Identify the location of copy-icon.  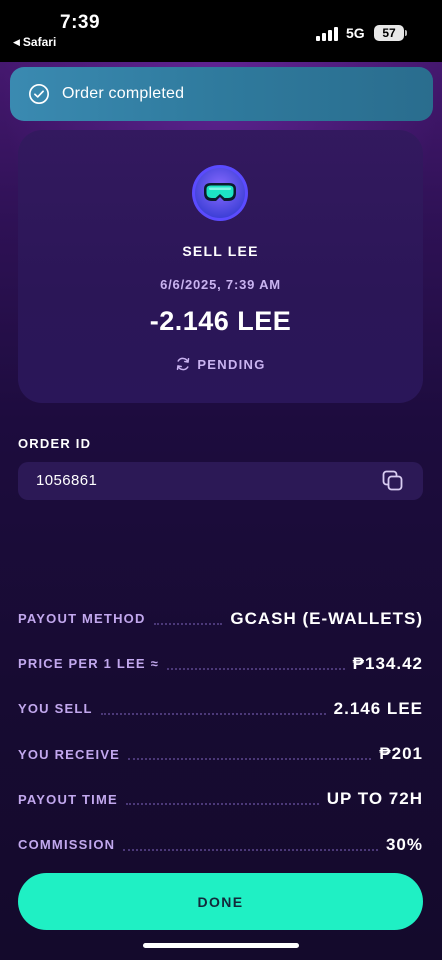
(393, 481).